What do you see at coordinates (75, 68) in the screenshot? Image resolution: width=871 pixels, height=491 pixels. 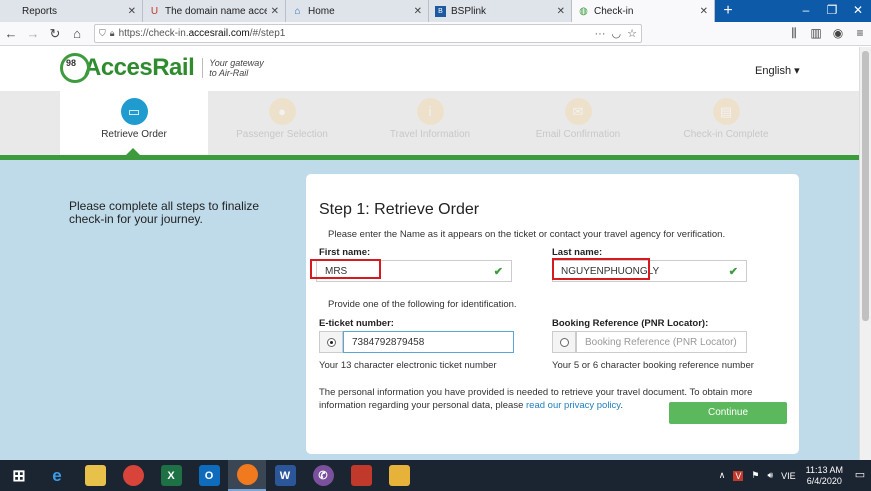 I see `logo-ring: 98` at bounding box center [75, 68].